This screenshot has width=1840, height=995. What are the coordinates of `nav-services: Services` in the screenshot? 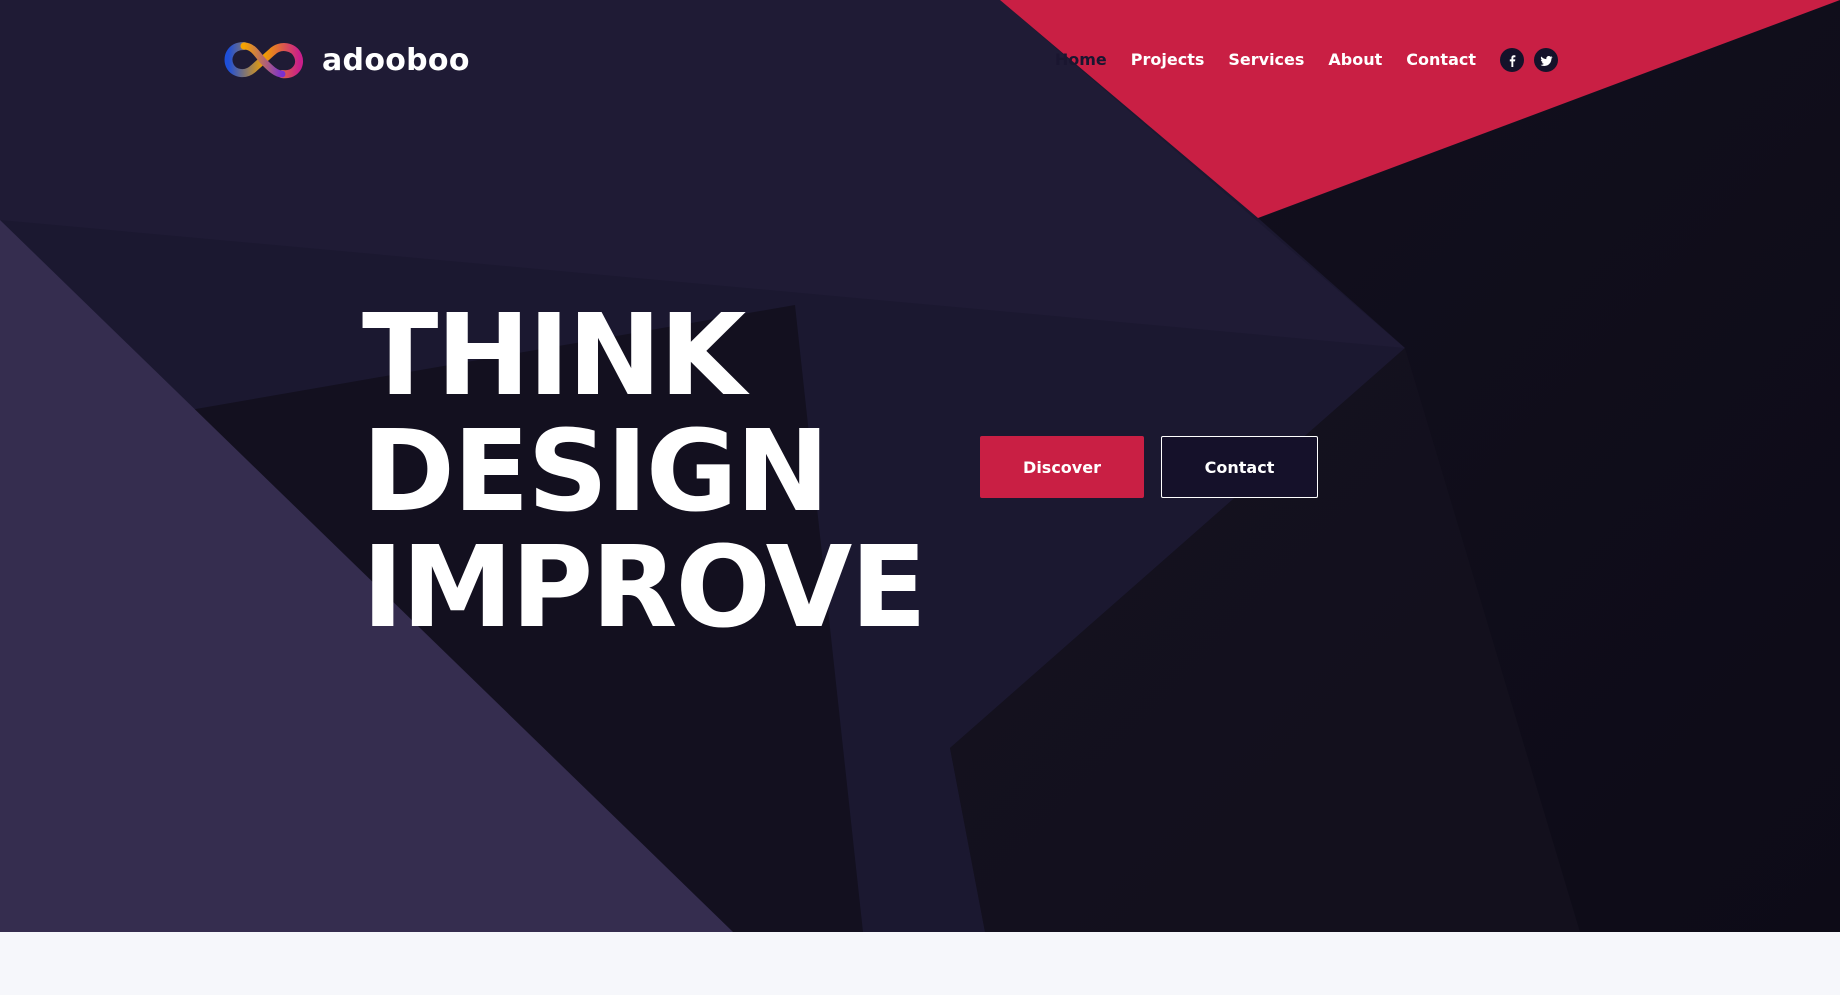 It's located at (1266, 60).